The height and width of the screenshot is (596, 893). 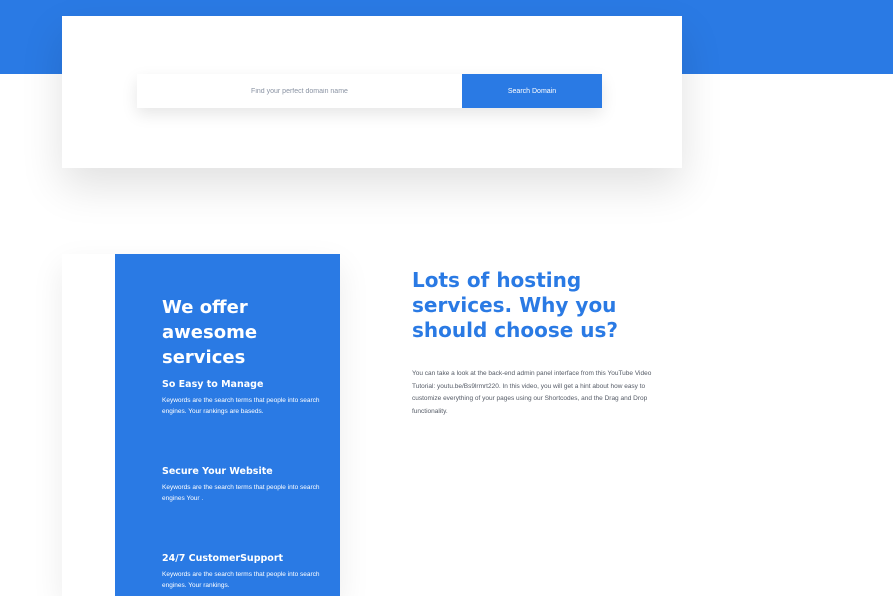 What do you see at coordinates (532, 91) in the screenshot?
I see `search-domain-button: Search Domain` at bounding box center [532, 91].